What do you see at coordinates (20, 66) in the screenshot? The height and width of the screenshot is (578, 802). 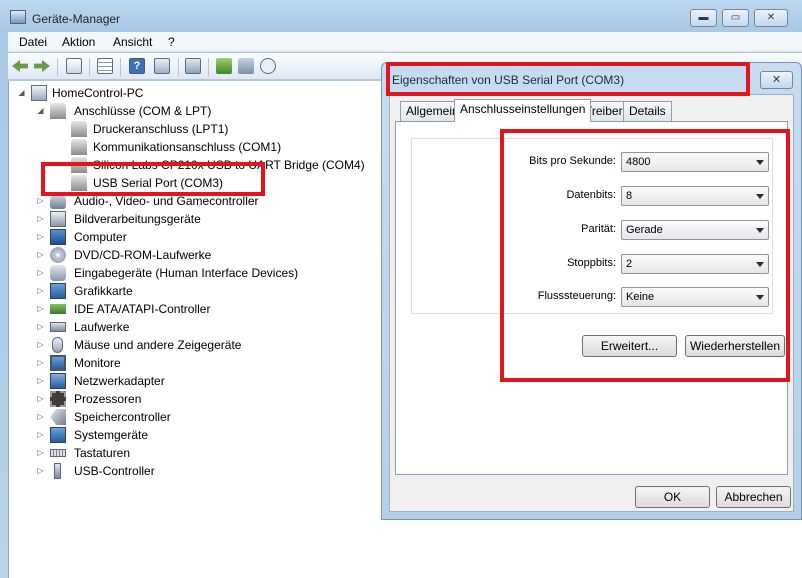 I see `back-icon` at bounding box center [20, 66].